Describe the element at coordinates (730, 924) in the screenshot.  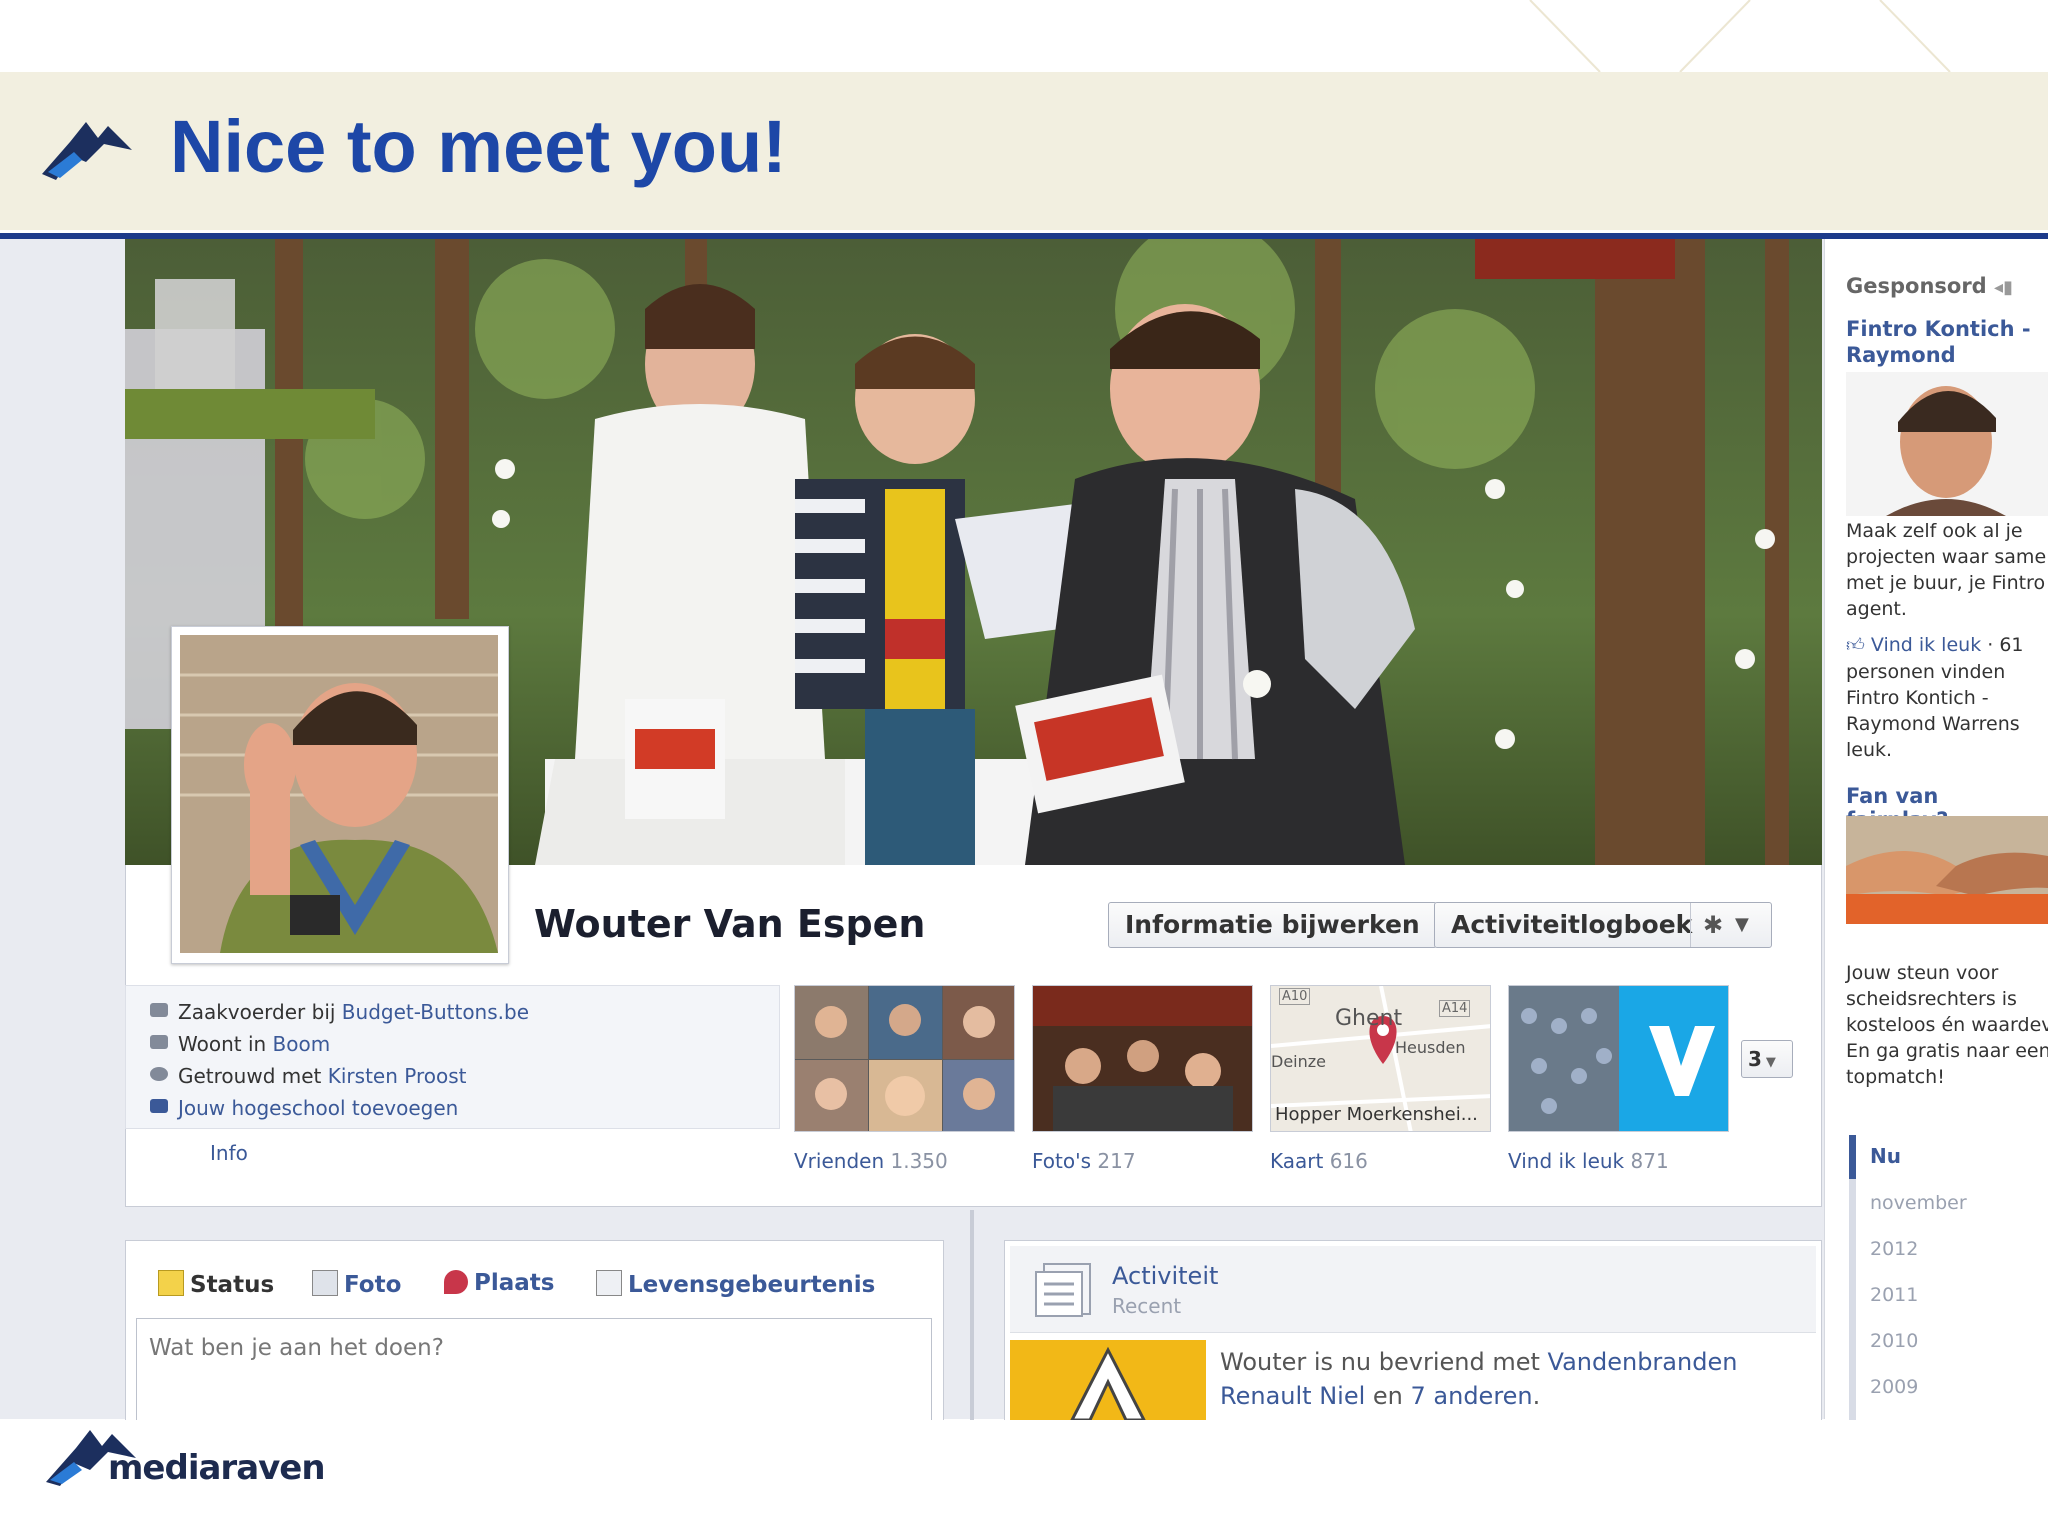
I see `profile-name: Wouter Van Espen` at that location.